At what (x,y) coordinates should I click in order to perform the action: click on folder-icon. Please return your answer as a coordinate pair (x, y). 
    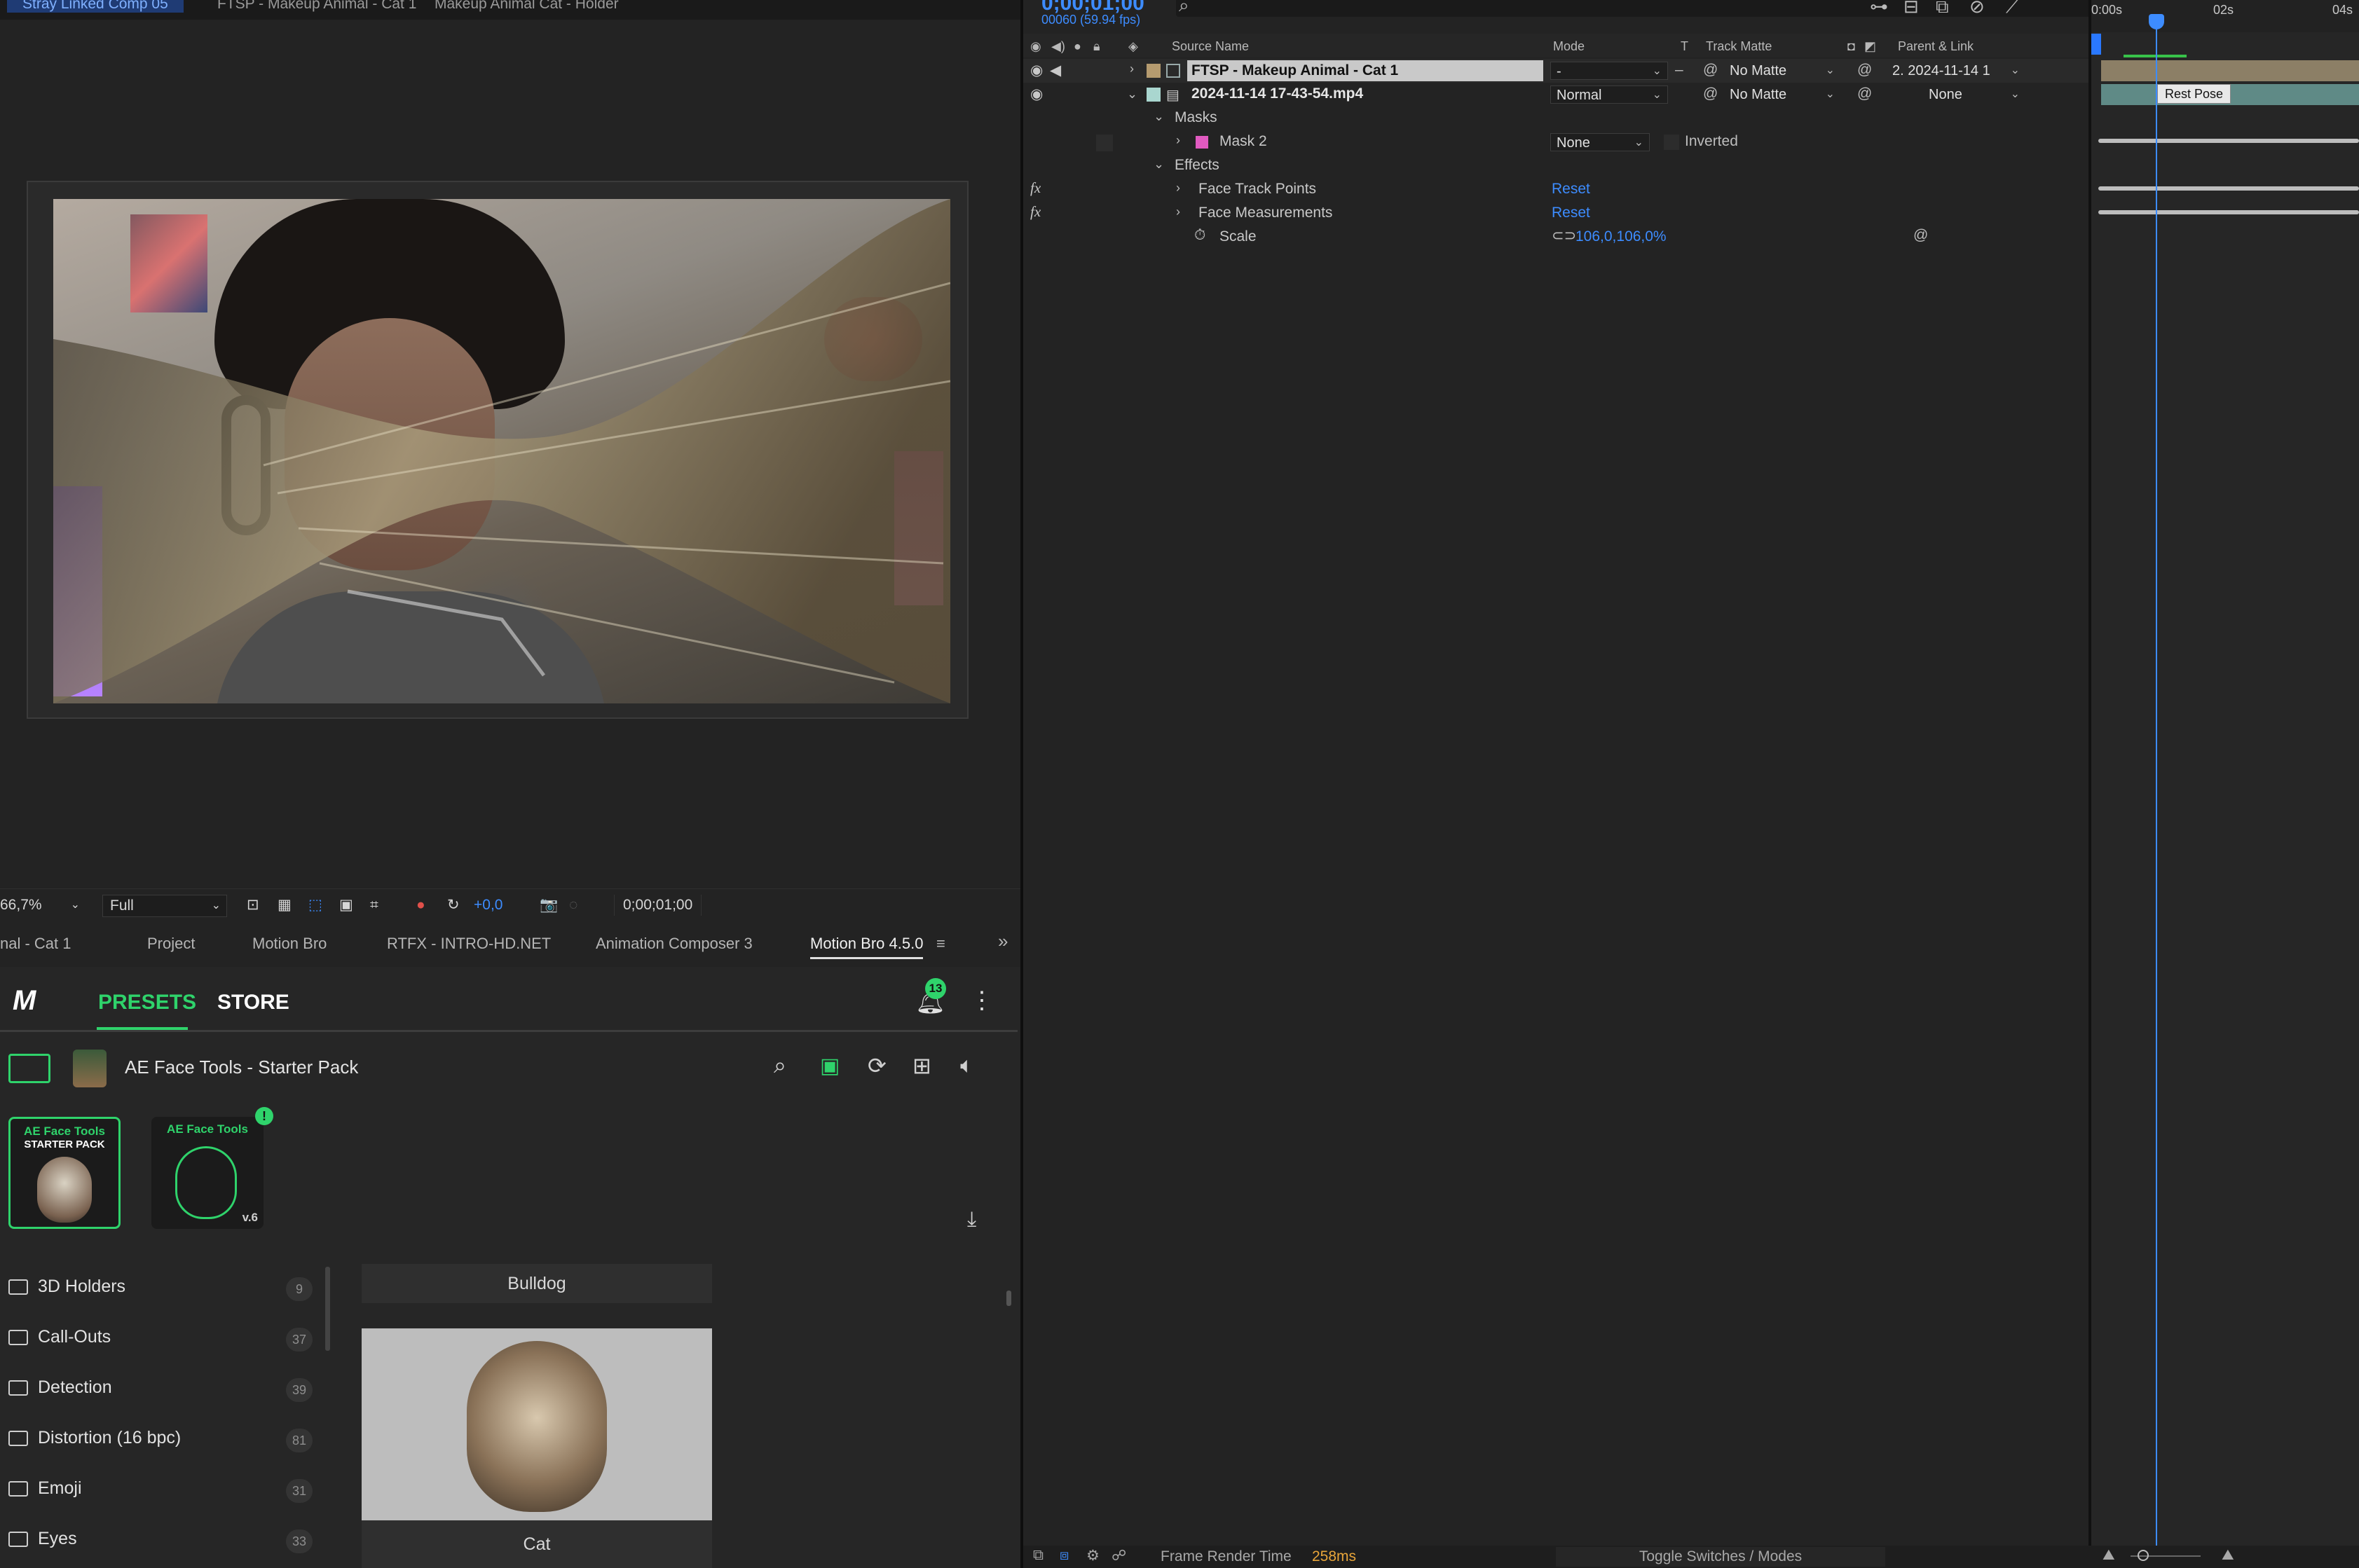
    Looking at the image, I should click on (29, 1068).